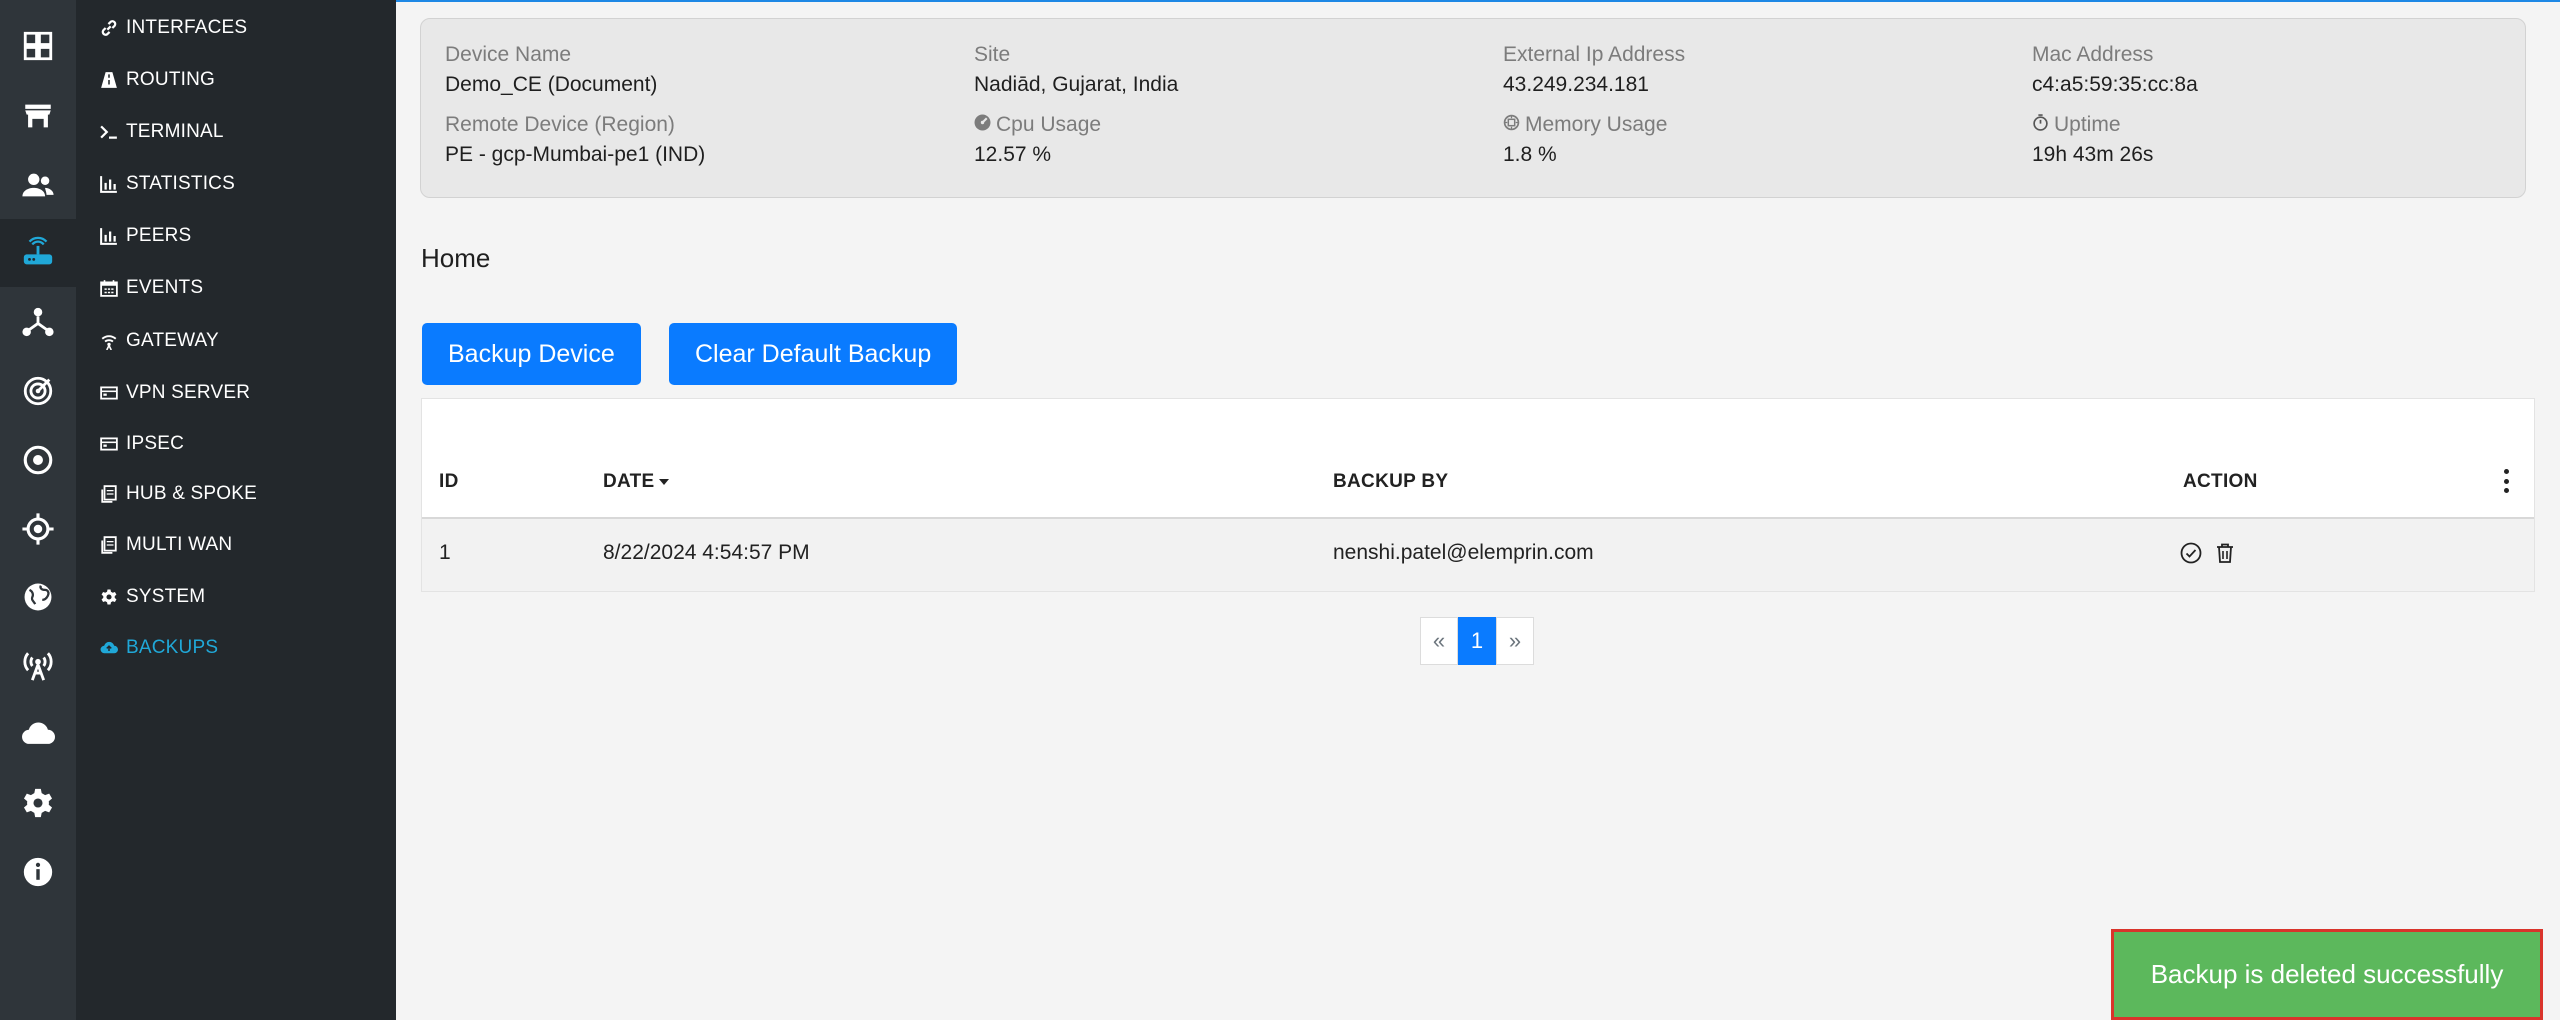 The image size is (2560, 1020). I want to click on nav-label: ROUTING, so click(171, 79).